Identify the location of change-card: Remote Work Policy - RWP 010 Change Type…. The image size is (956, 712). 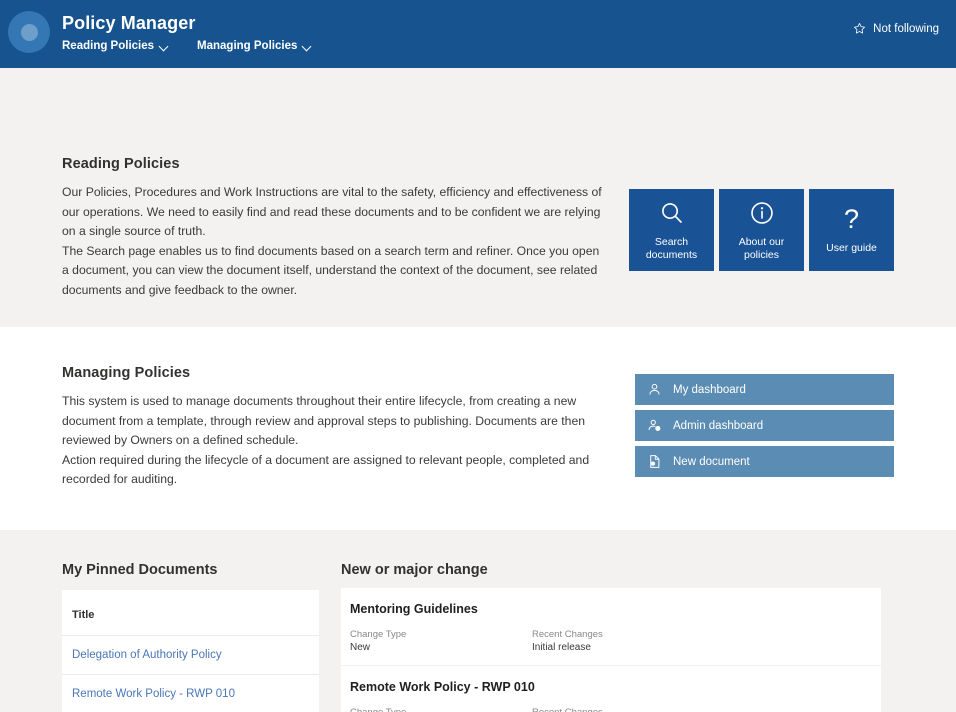
(611, 688).